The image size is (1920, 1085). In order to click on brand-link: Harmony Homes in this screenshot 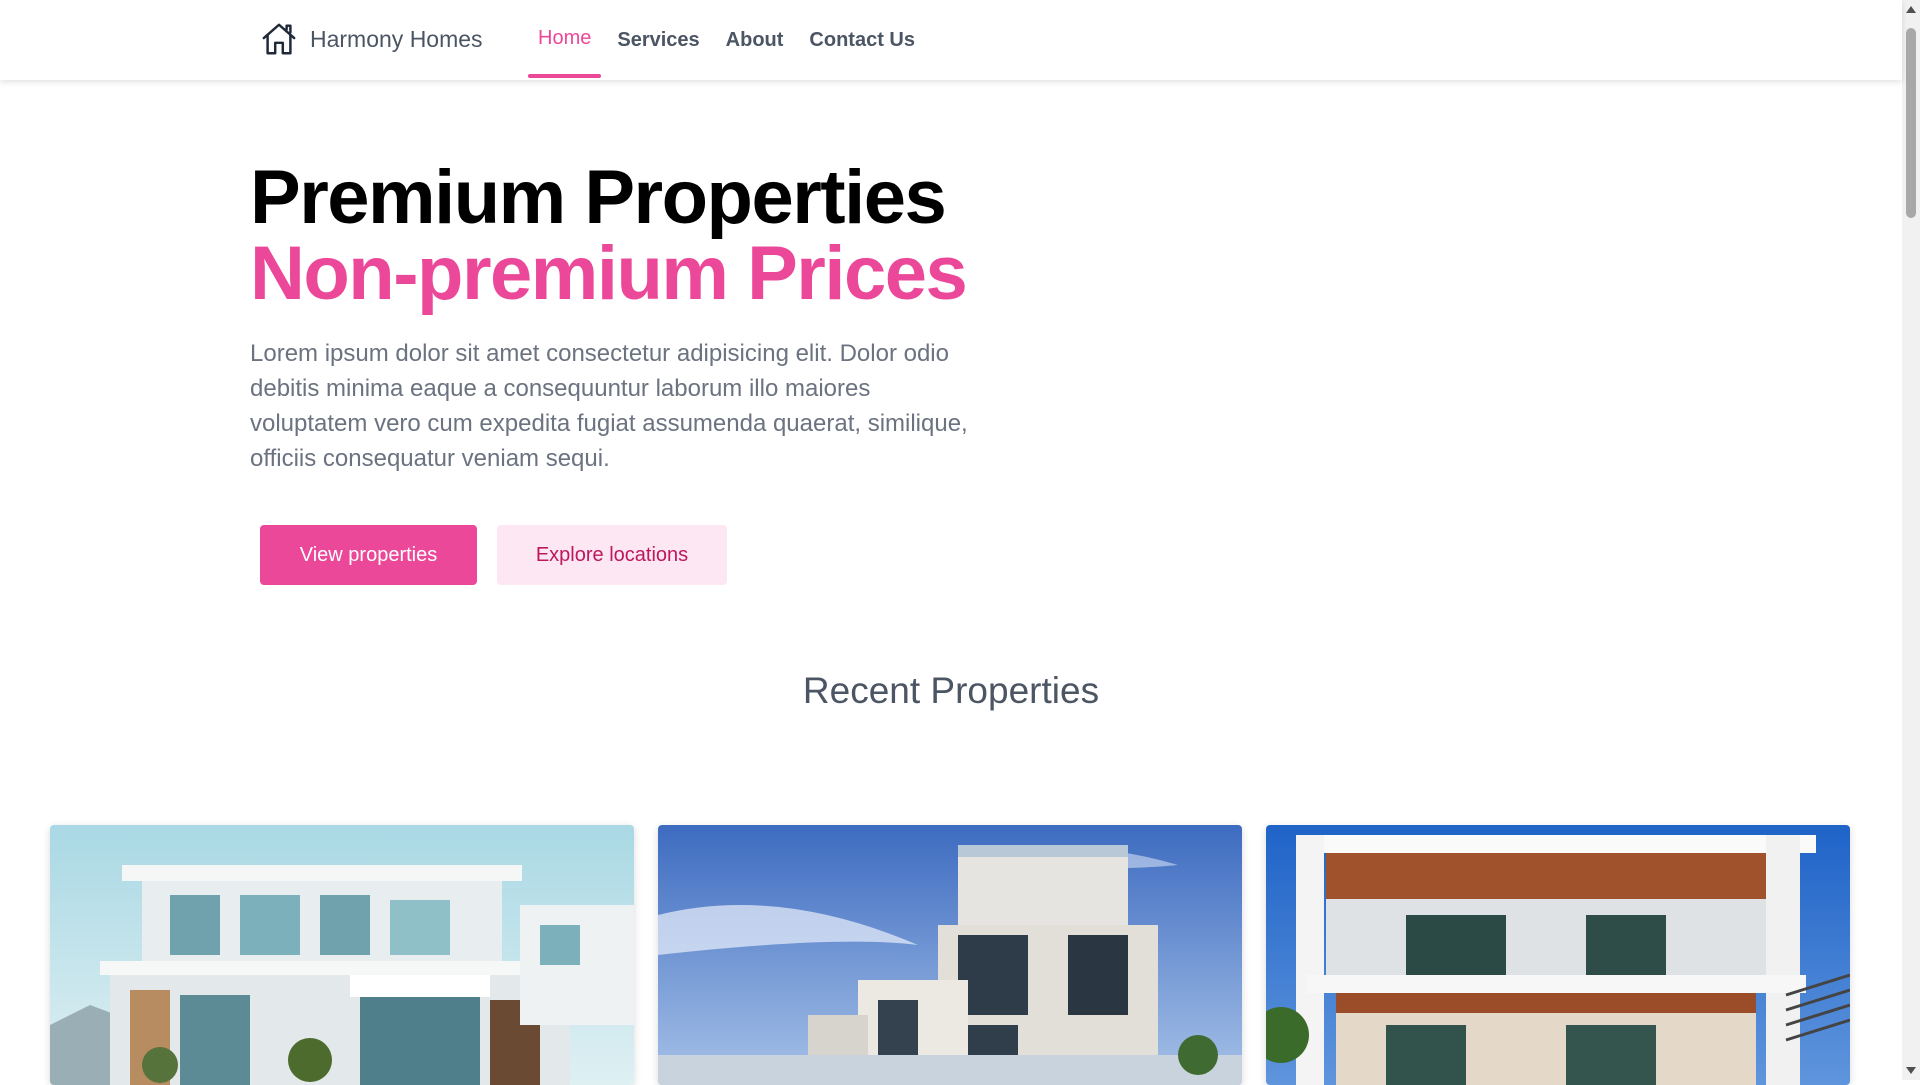, I will do `click(371, 39)`.